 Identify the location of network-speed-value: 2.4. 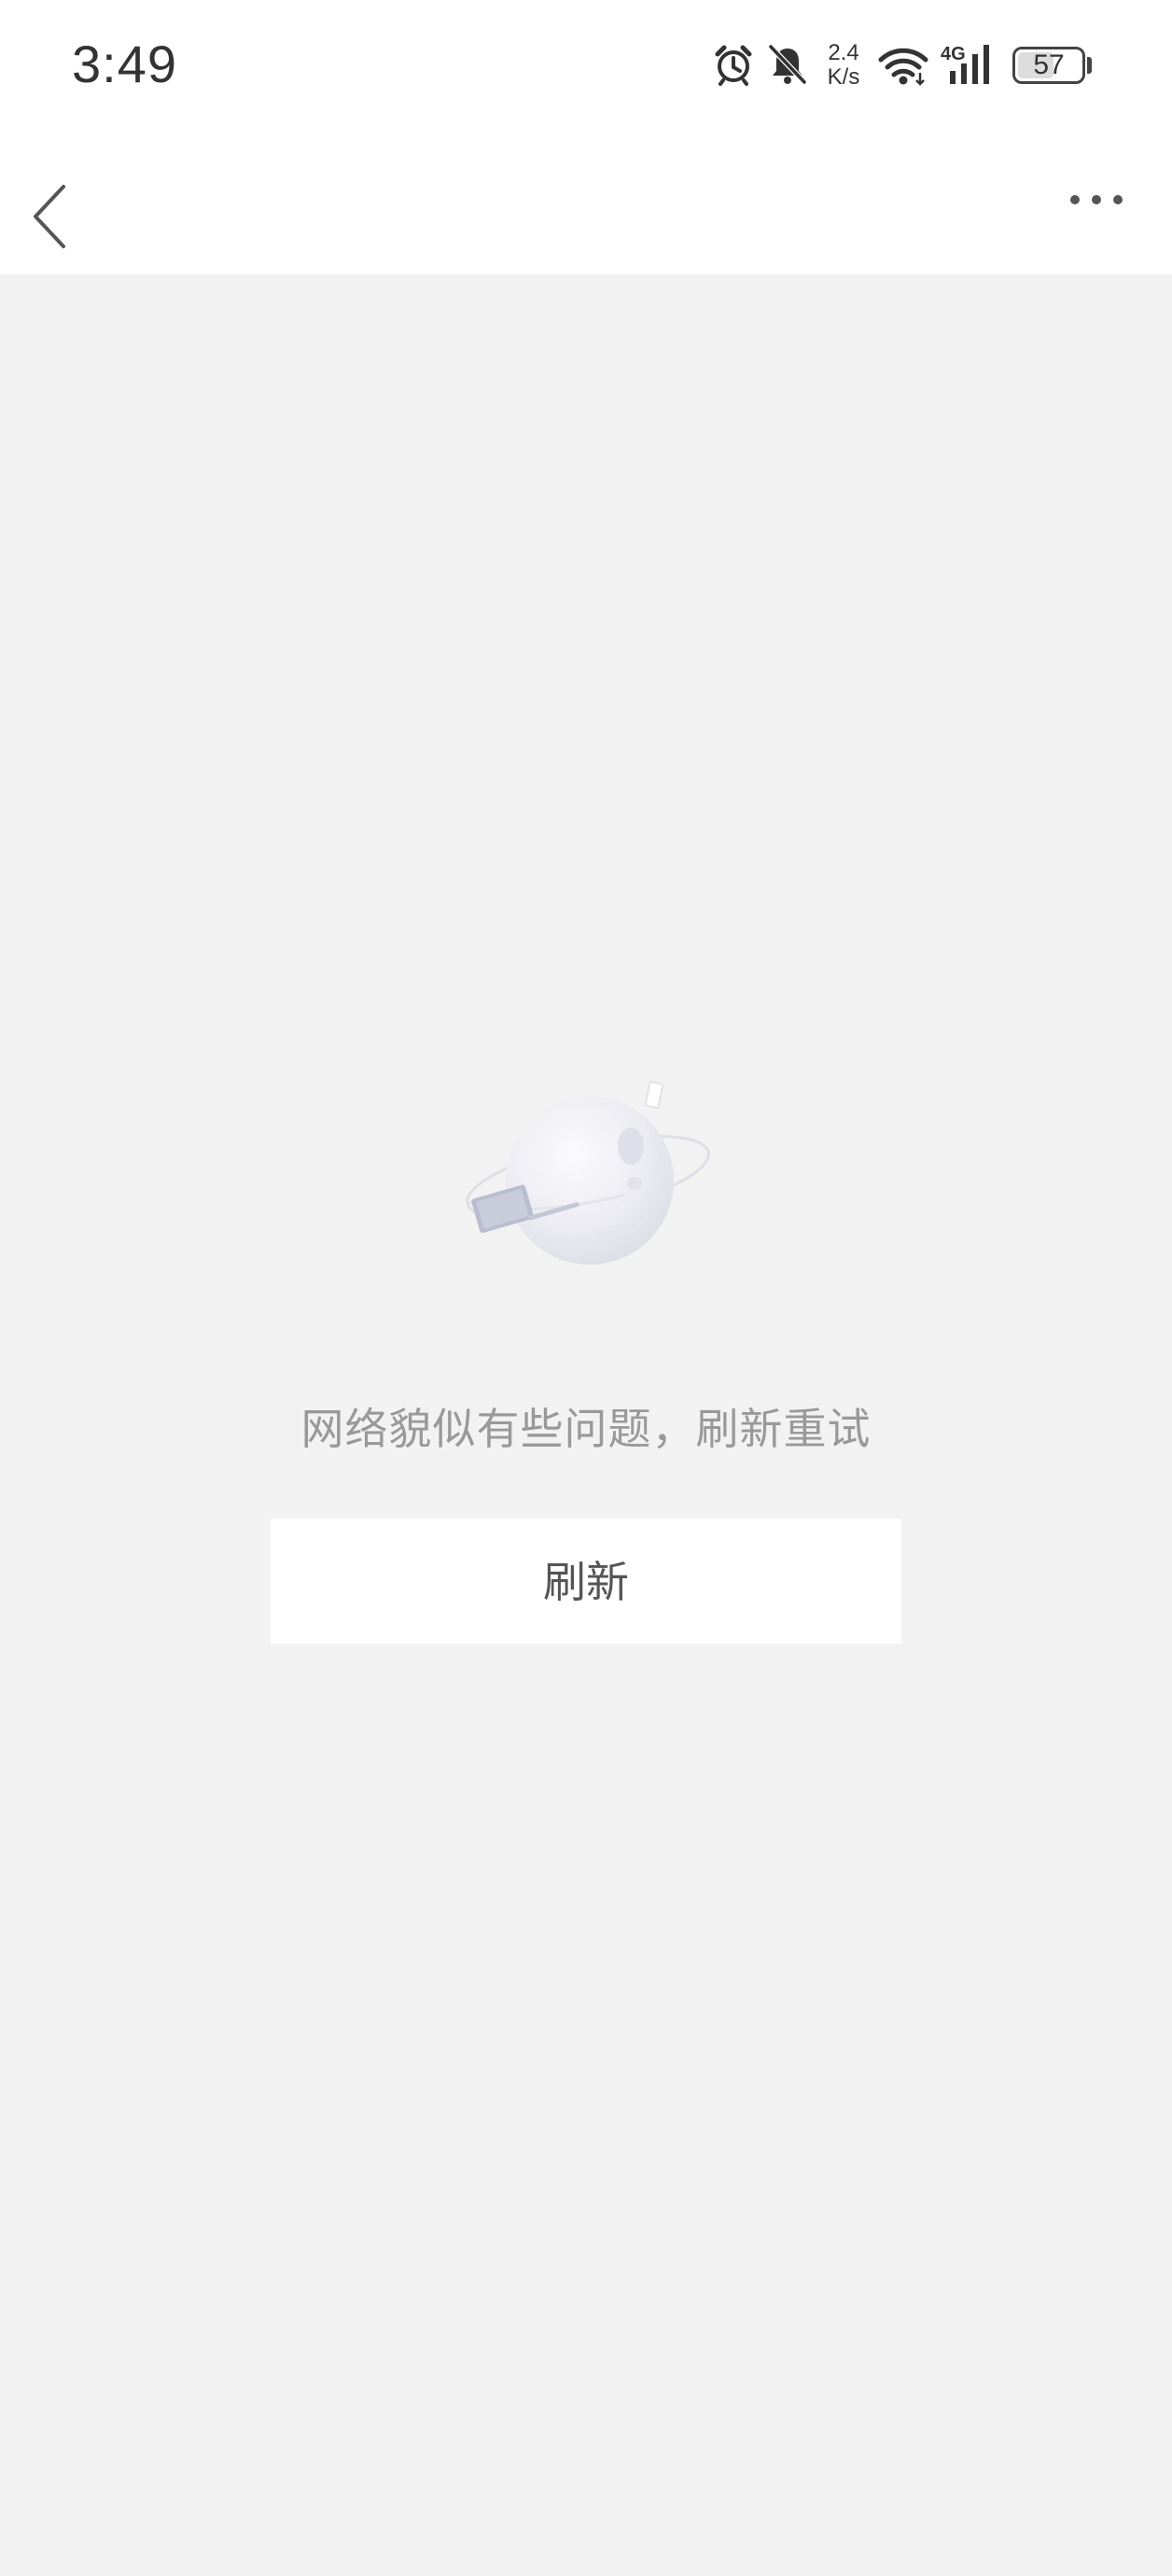
(843, 52).